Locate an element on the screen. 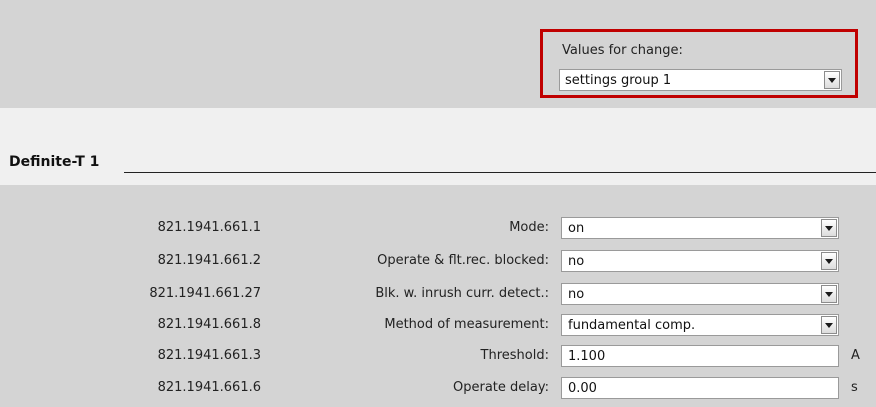 The width and height of the screenshot is (876, 407). parameter-label: Mode: is located at coordinates (529, 227).